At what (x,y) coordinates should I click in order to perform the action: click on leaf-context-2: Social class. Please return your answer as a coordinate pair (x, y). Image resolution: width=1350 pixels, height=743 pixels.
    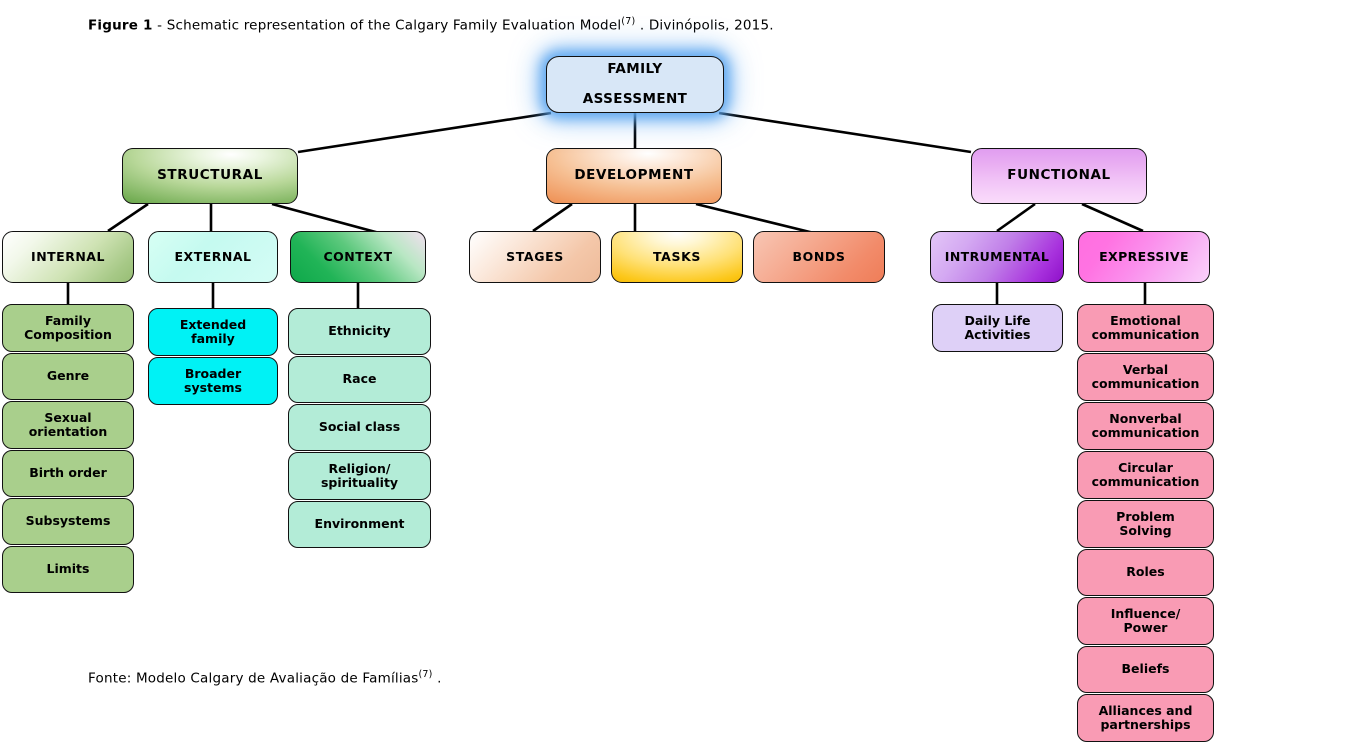
    Looking at the image, I should click on (359, 427).